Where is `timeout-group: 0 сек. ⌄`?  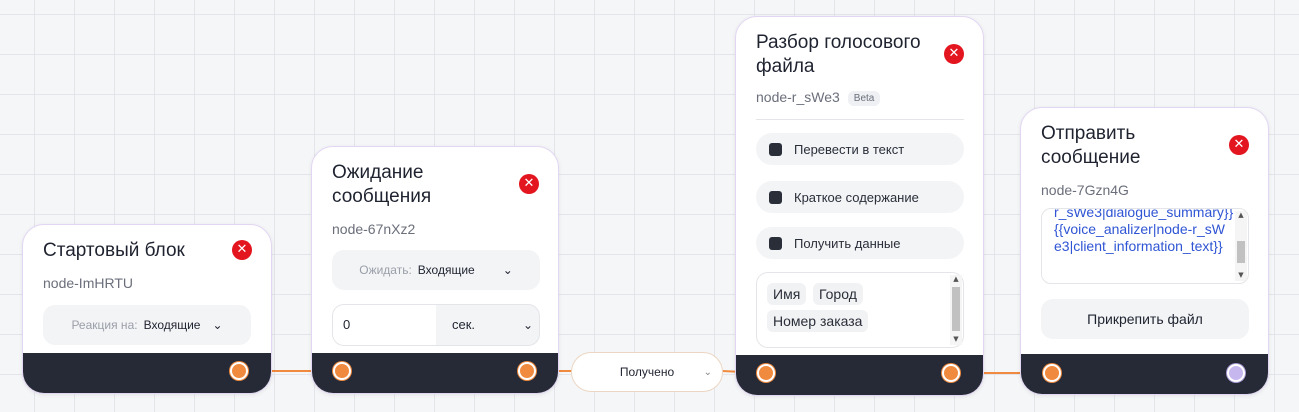 timeout-group: 0 сек. ⌄ is located at coordinates (436, 325).